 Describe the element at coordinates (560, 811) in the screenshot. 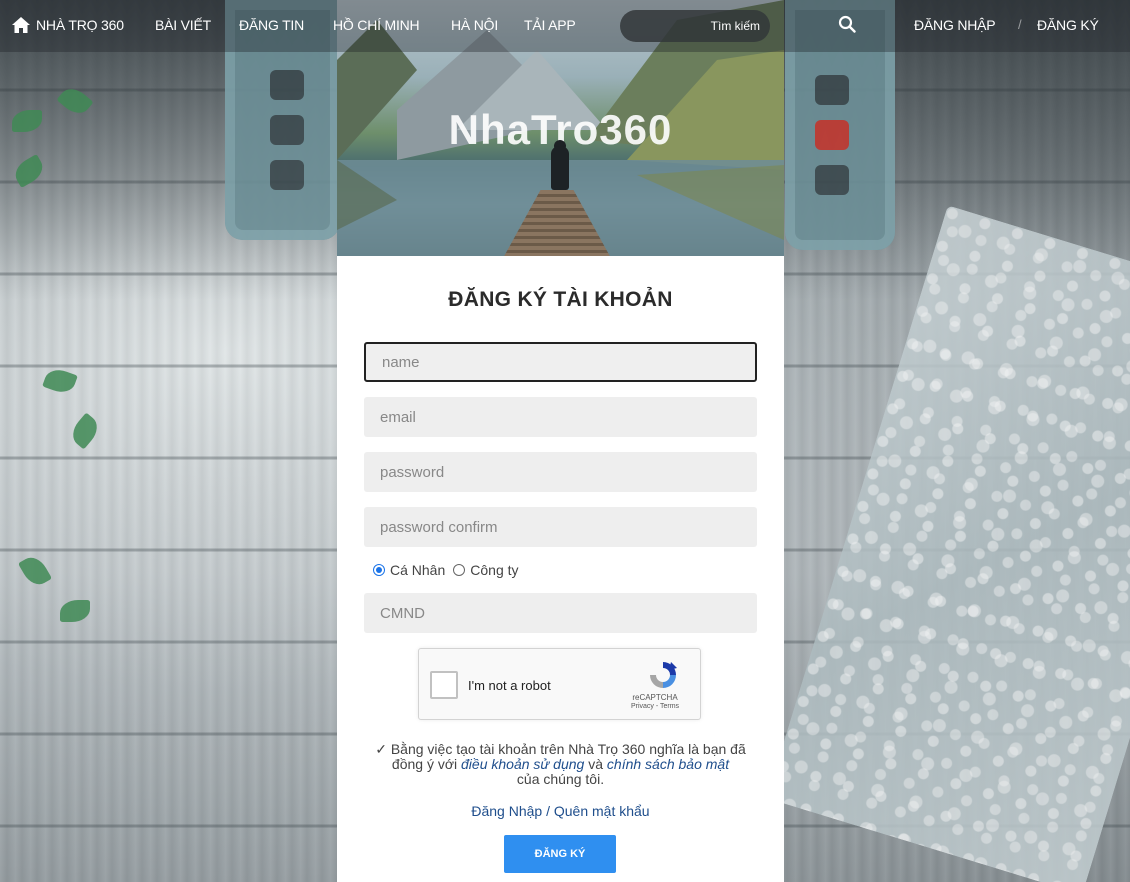

I see `login-forgot-link: Đăng Nhập / Quên mật khẩu` at that location.